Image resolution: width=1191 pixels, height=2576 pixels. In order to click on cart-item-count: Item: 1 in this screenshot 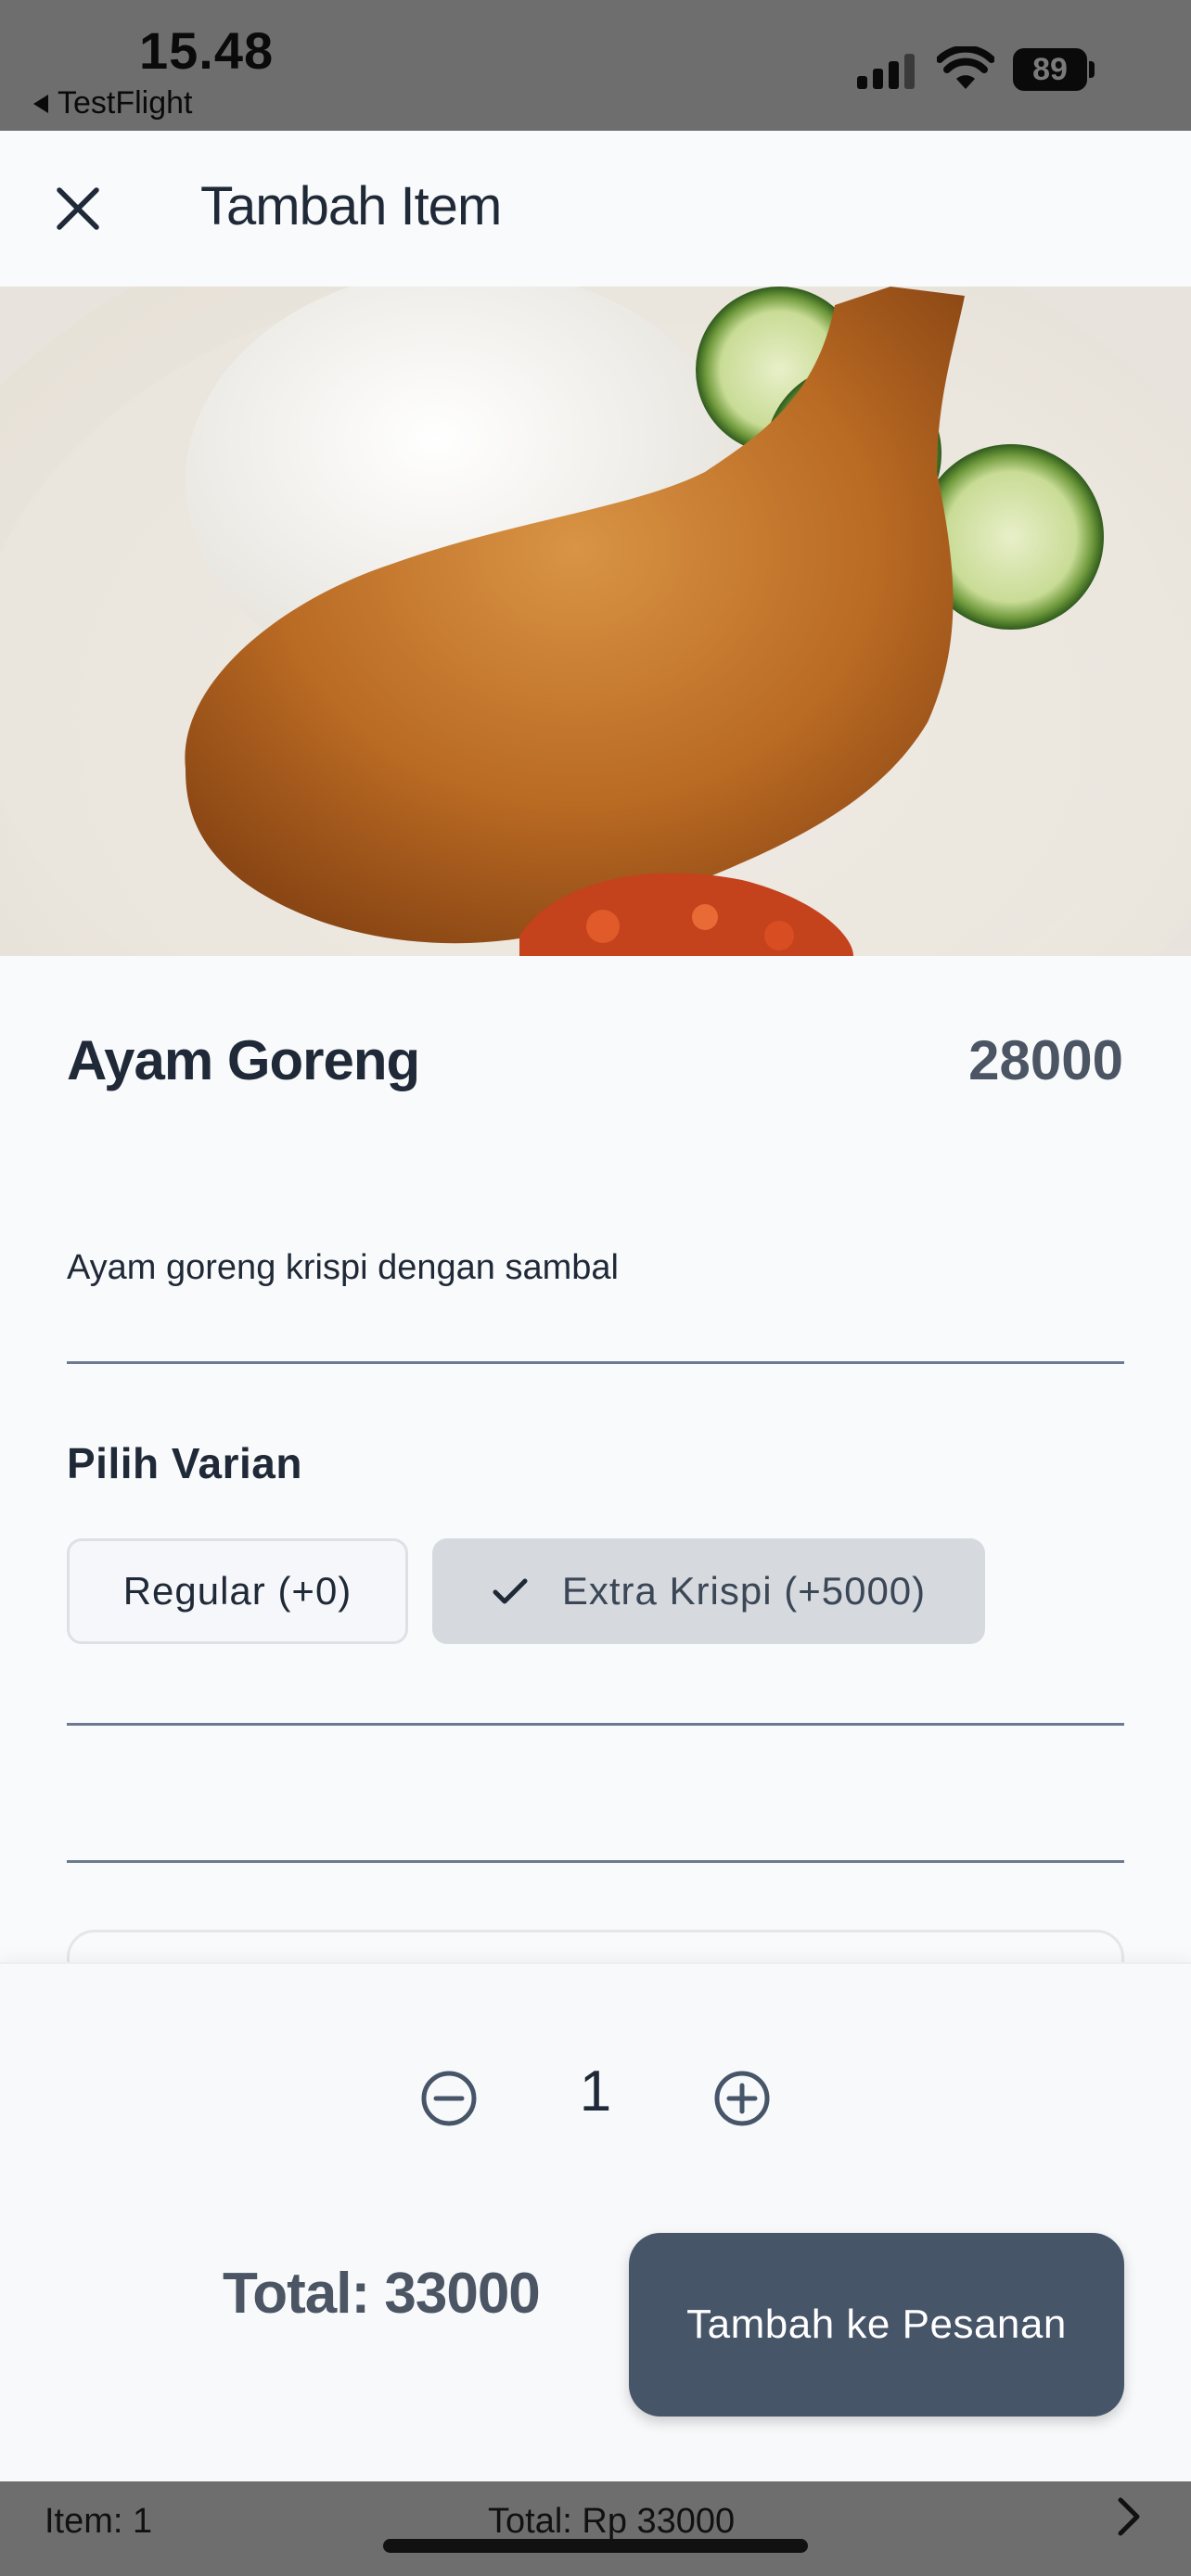, I will do `click(99, 2521)`.